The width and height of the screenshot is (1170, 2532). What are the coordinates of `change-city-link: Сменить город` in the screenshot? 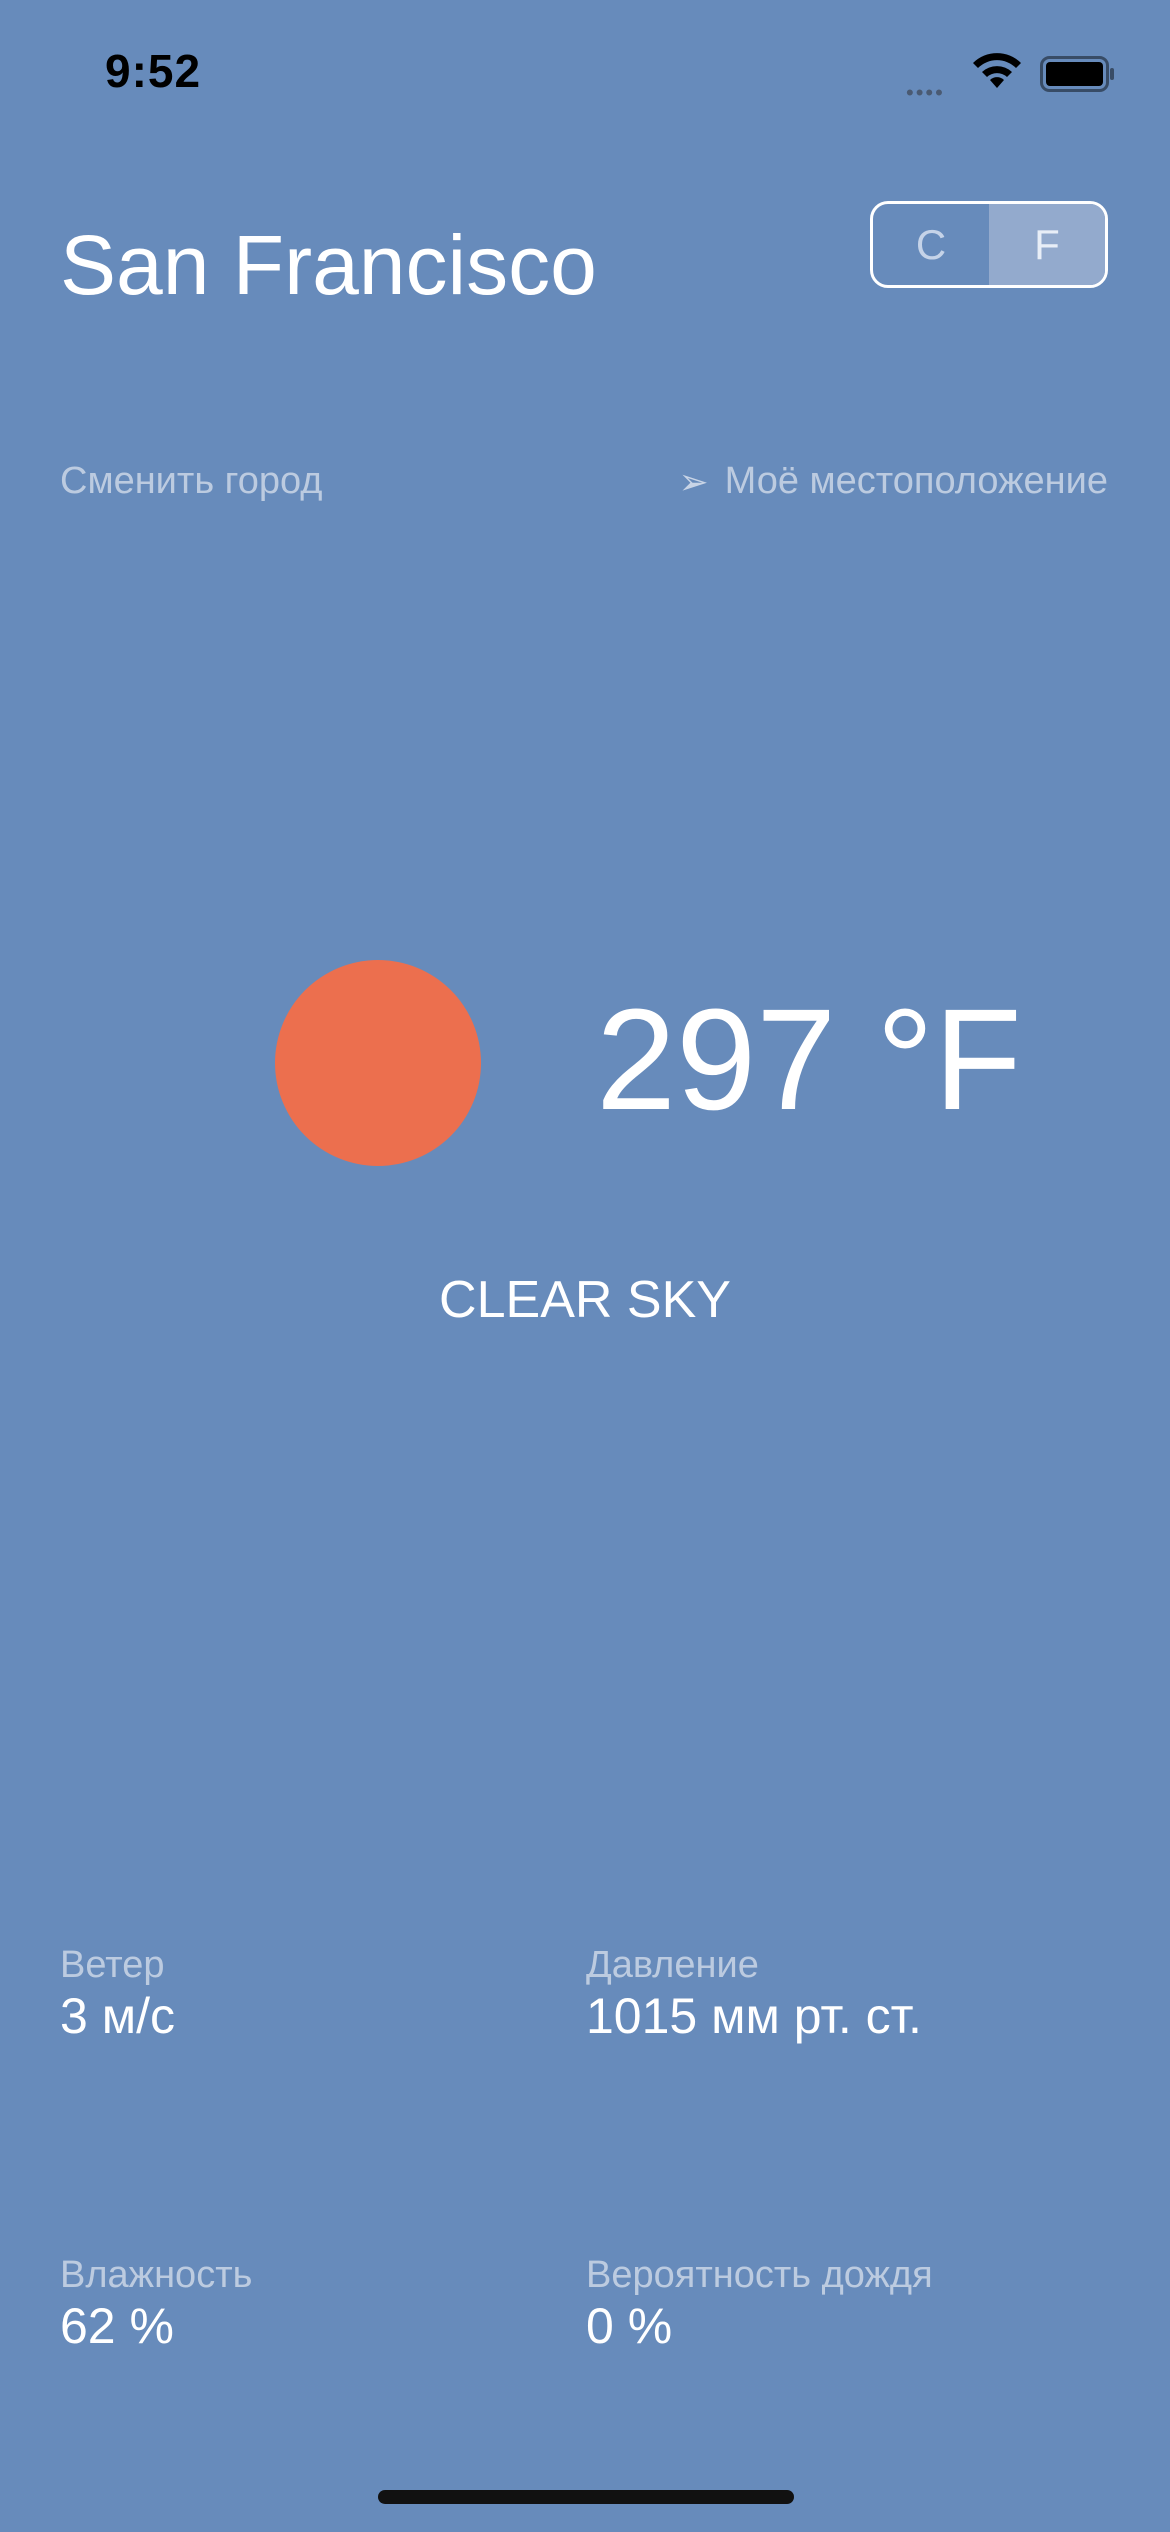 It's located at (191, 481).